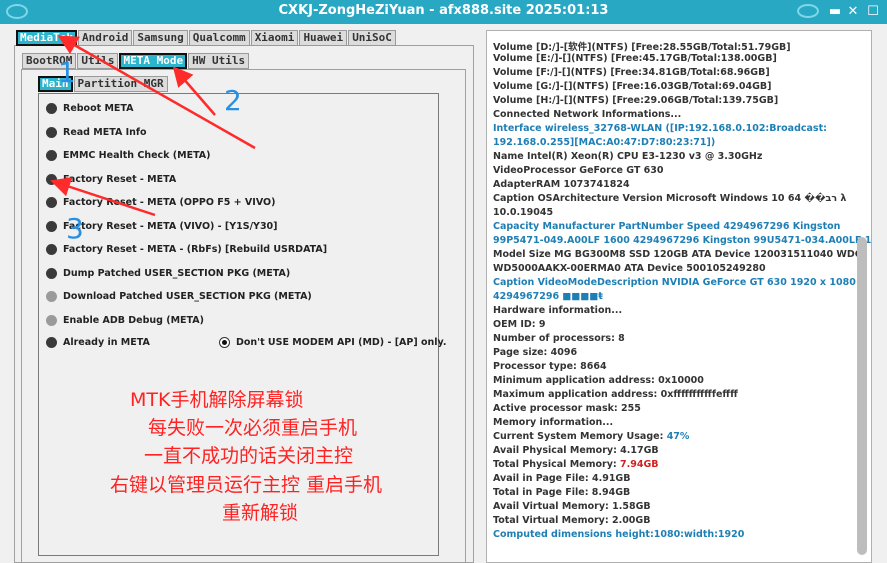 This screenshot has height=563, width=887. I want to click on note-line-1: MTK手机解除屏幕锁, so click(217, 400).